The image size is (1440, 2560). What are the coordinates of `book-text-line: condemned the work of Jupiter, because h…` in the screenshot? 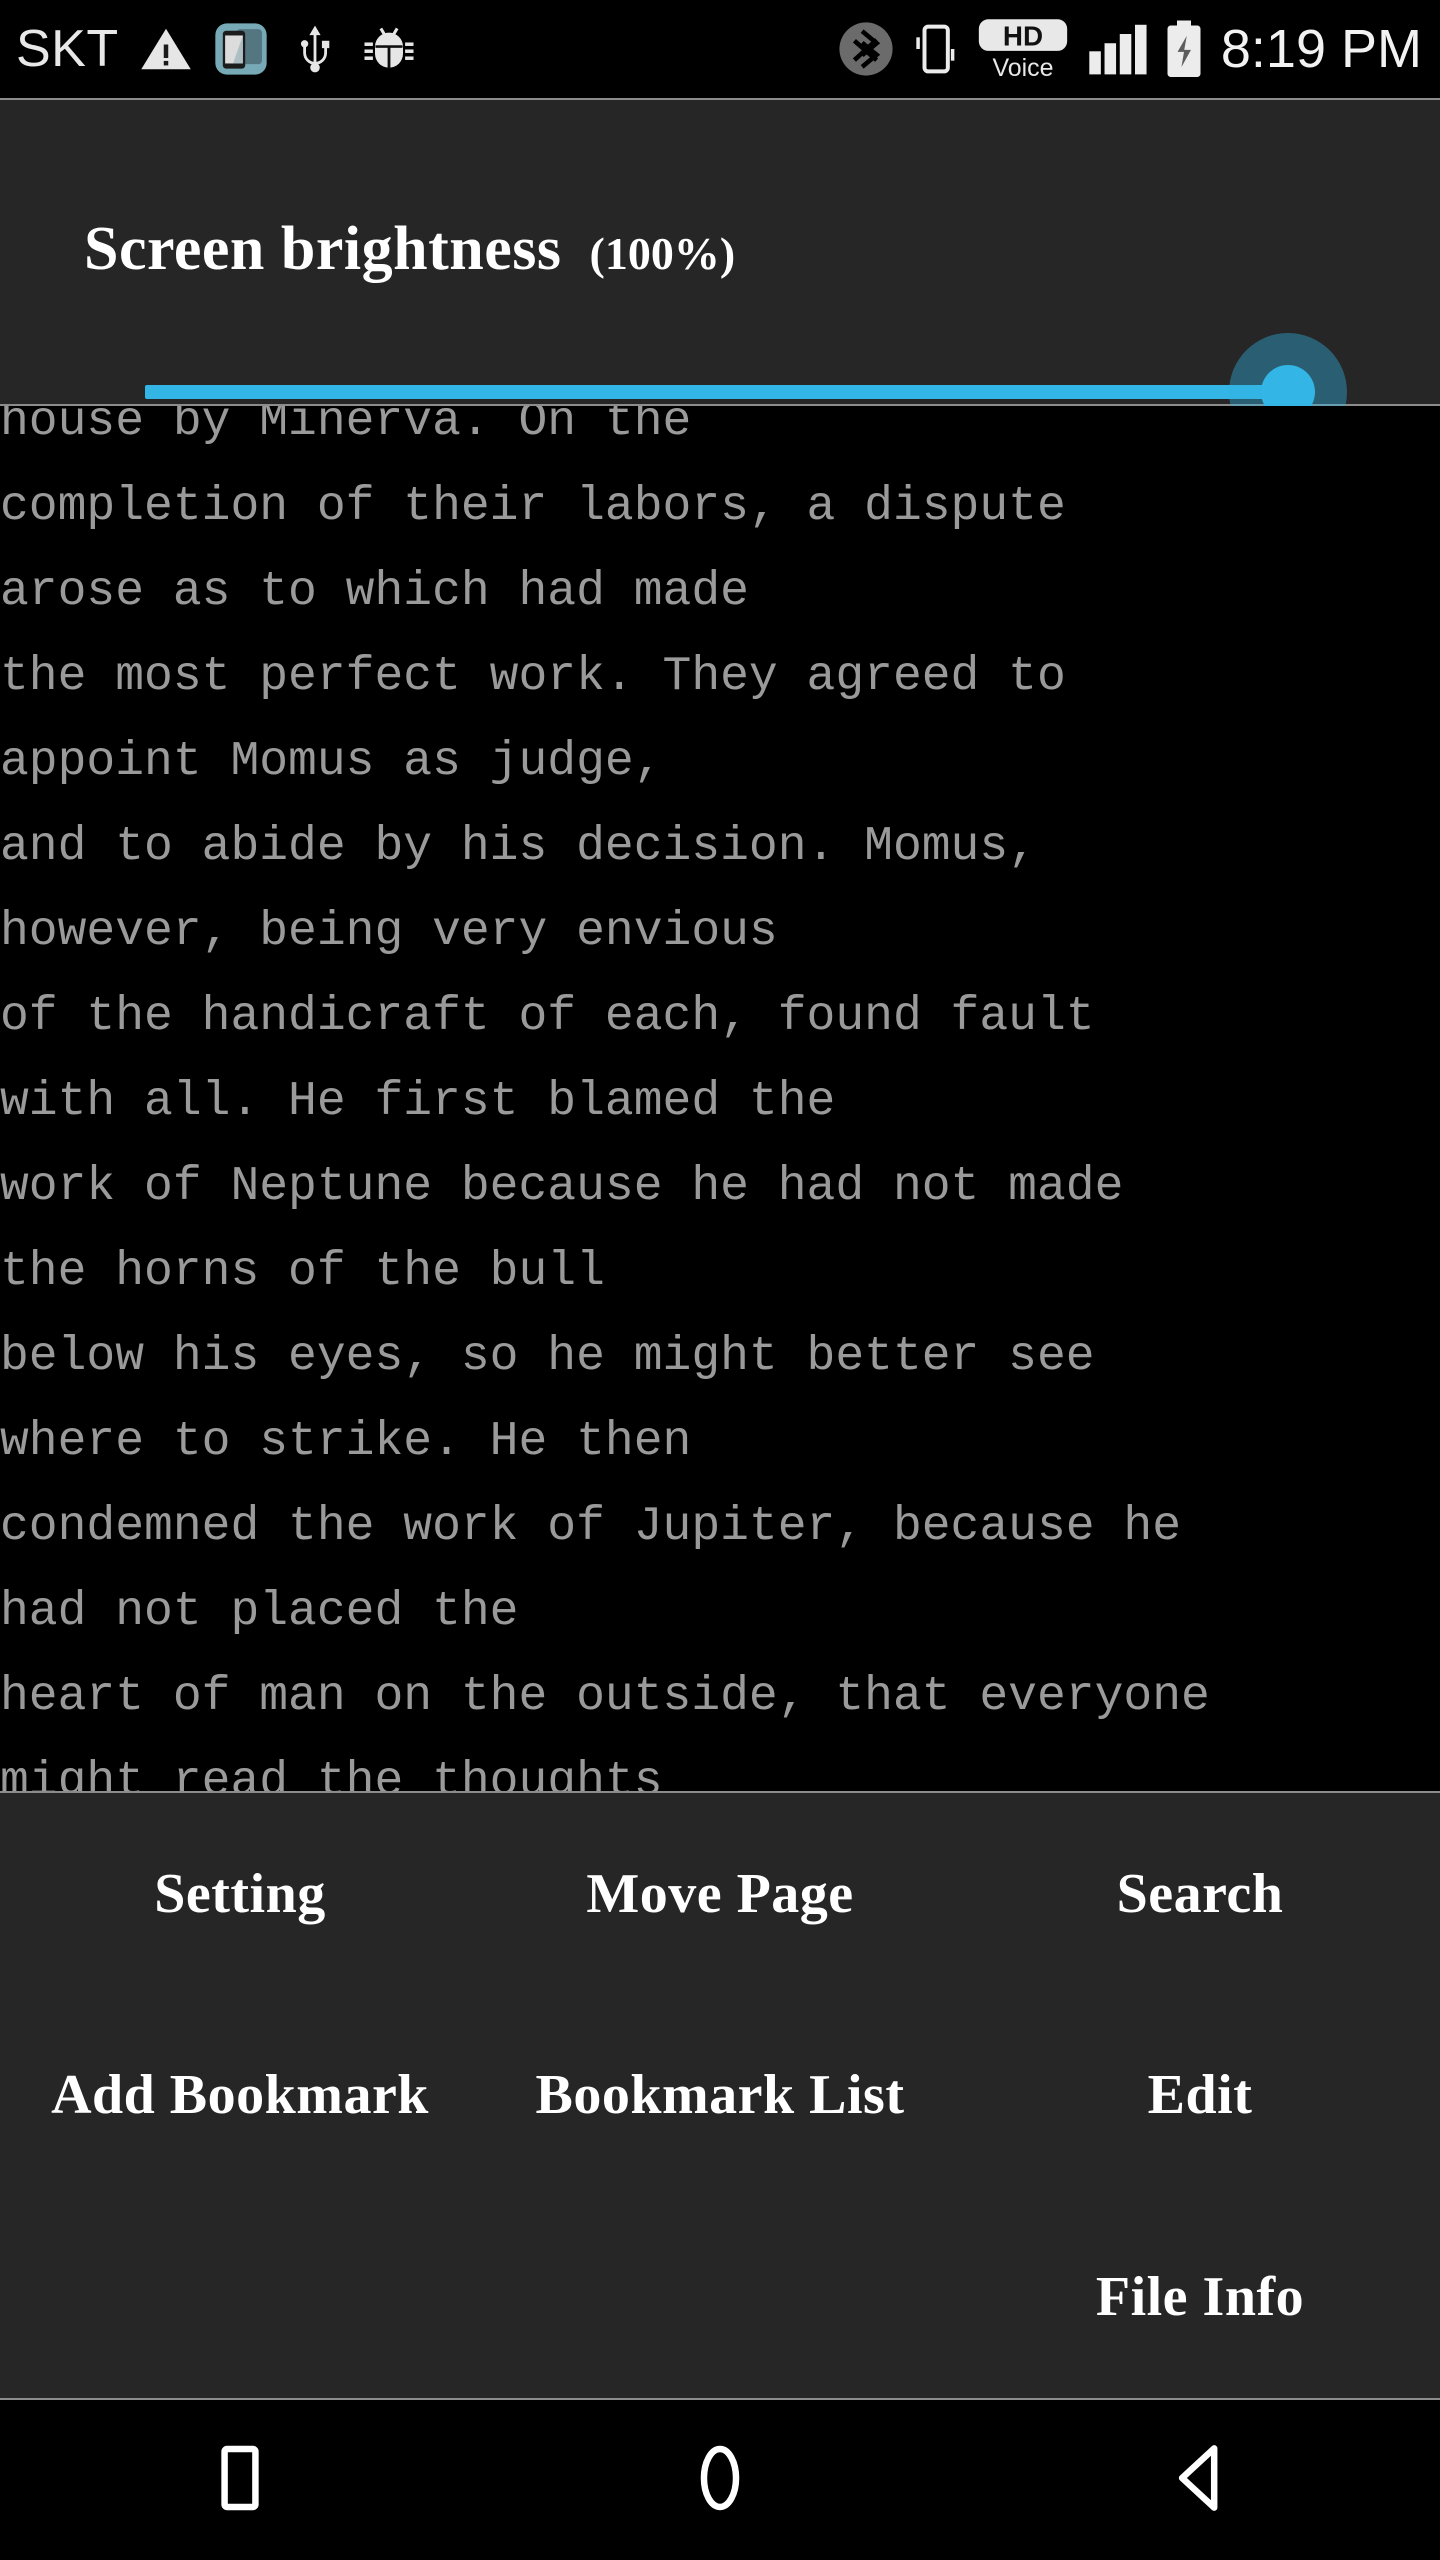 It's located at (590, 1527).